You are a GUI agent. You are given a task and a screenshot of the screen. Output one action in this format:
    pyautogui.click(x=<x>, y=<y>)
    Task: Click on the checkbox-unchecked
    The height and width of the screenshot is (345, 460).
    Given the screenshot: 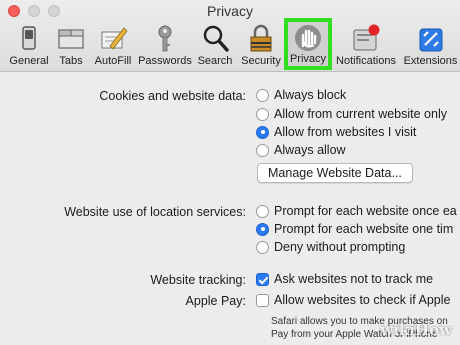 What is the action you would take?
    pyautogui.click(x=262, y=300)
    